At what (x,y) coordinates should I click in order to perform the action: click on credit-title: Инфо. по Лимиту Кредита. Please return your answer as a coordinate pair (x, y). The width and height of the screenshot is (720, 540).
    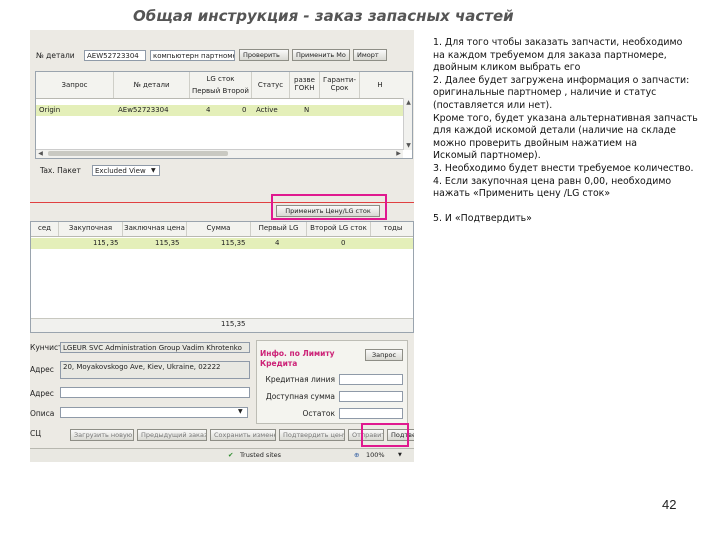
    Looking at the image, I should click on (297, 359).